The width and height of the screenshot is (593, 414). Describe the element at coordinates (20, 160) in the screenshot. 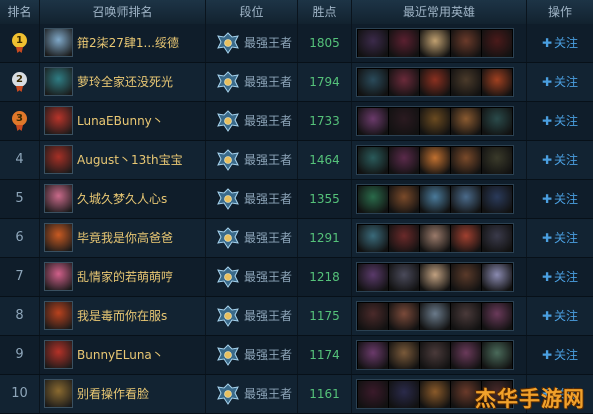

I see `rank-cell: 4` at that location.